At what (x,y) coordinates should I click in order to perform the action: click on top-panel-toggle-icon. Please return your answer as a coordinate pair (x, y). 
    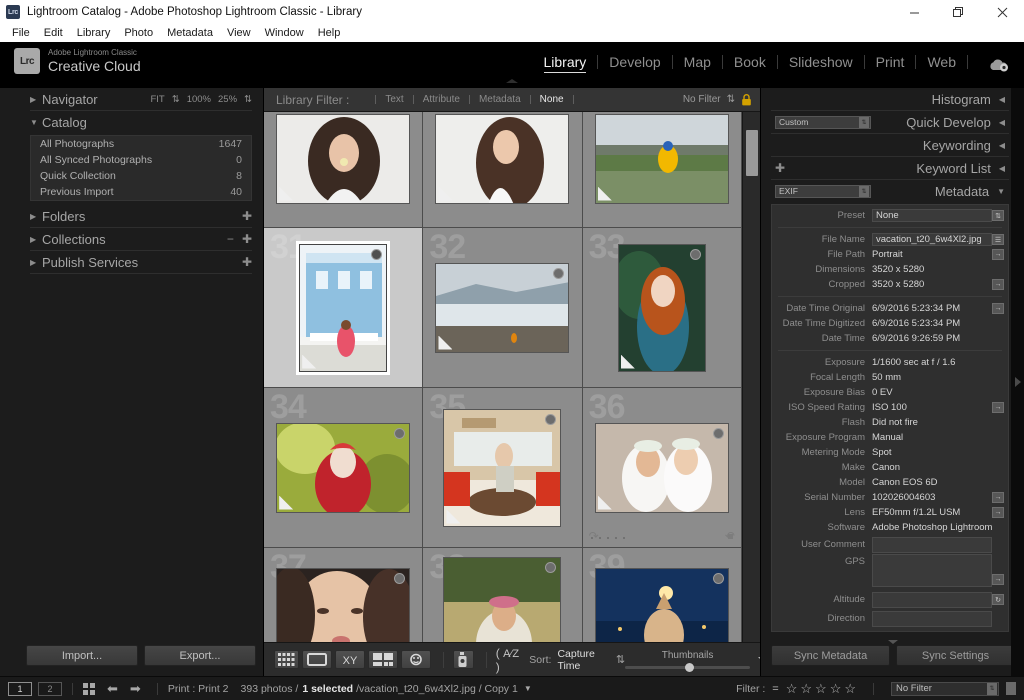
    Looking at the image, I should click on (512, 81).